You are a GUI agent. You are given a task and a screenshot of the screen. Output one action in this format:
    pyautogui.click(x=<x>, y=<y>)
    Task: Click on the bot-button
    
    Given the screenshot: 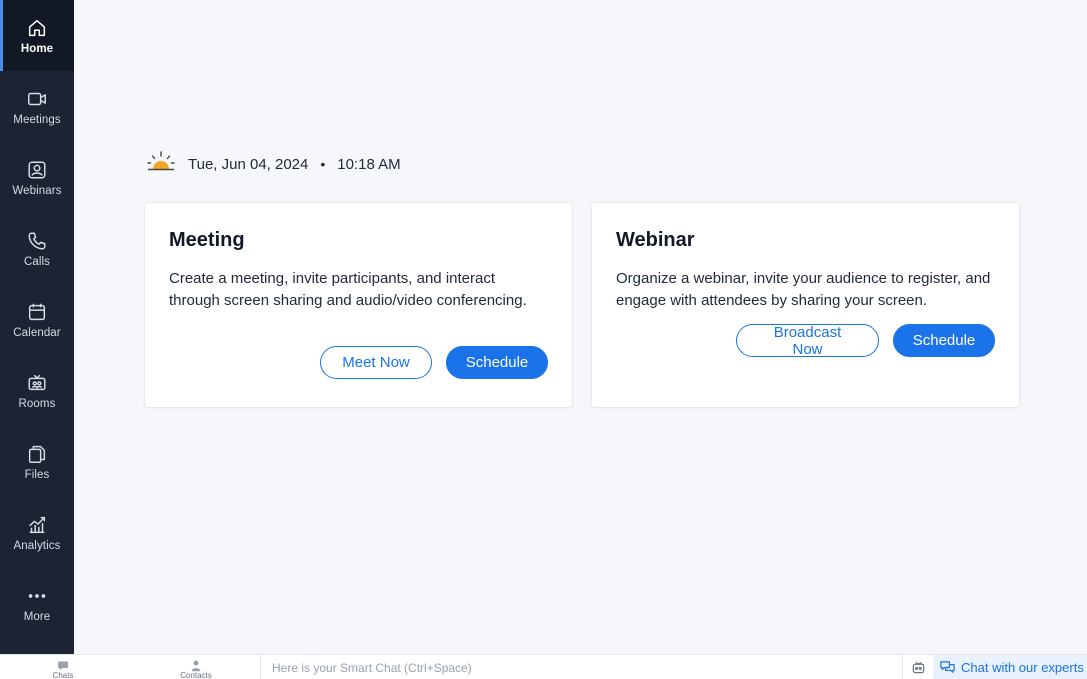 What is the action you would take?
    pyautogui.click(x=918, y=667)
    